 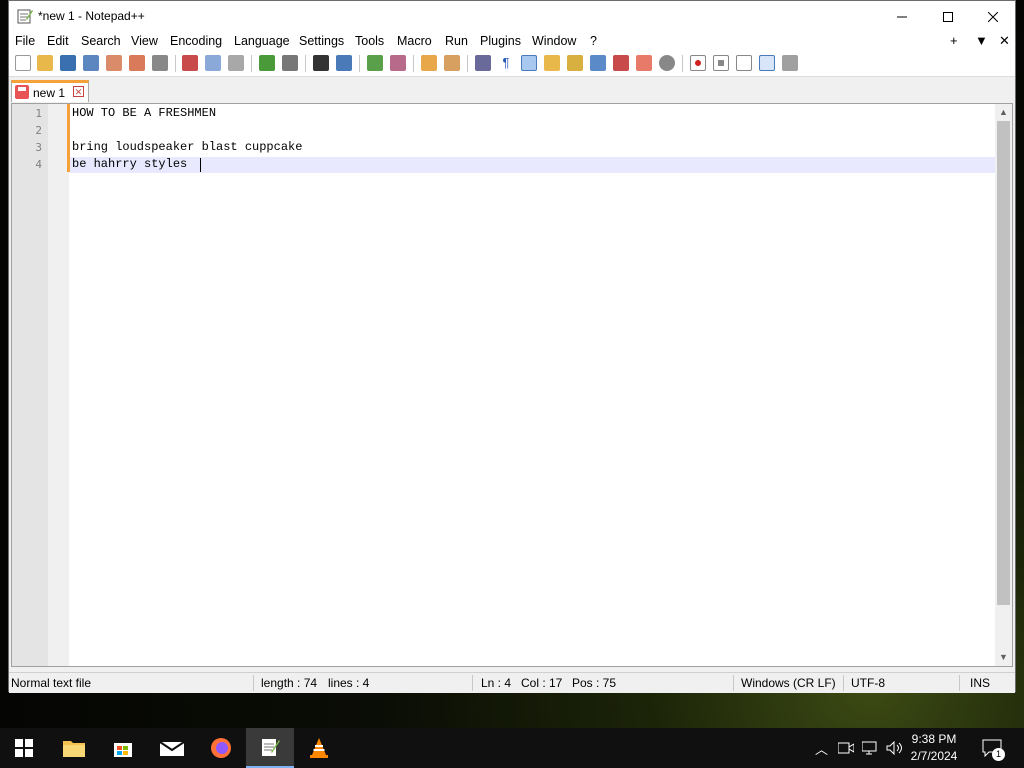 I want to click on tab-new-1: new 1 ✕, so click(x=50, y=91).